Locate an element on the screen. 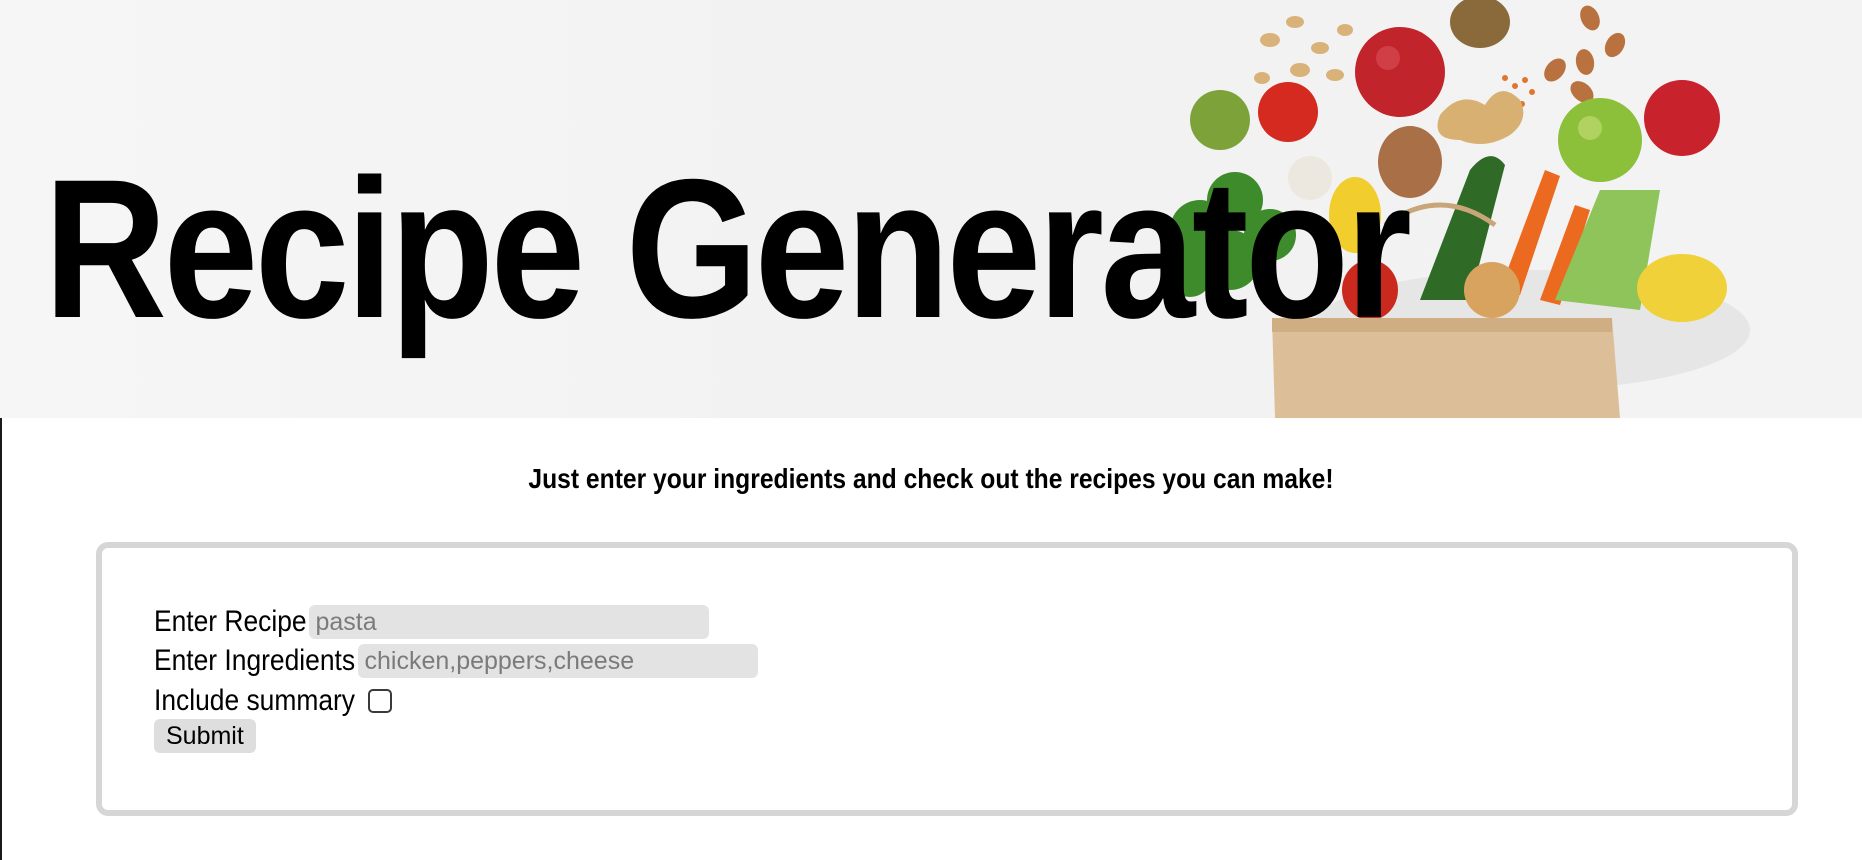  recipe-input is located at coordinates (509, 622).